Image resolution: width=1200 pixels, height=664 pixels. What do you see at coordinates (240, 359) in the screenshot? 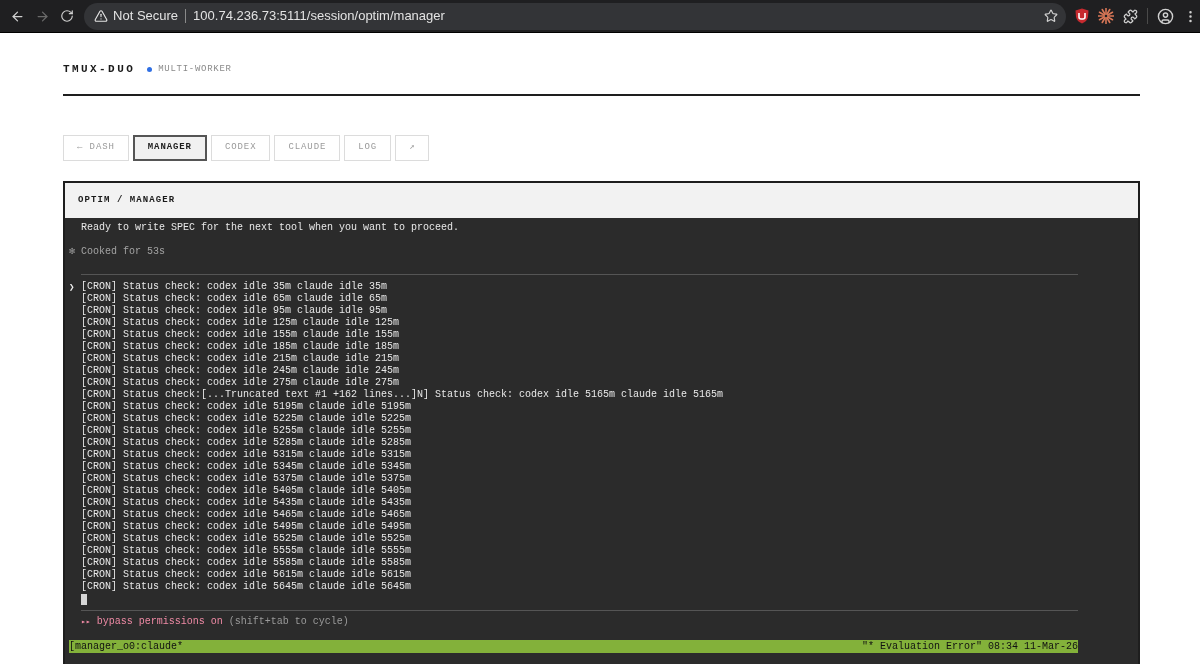
I see `log-line: [CRON] Status check: codex idle 215m claude idle 215m` at bounding box center [240, 359].